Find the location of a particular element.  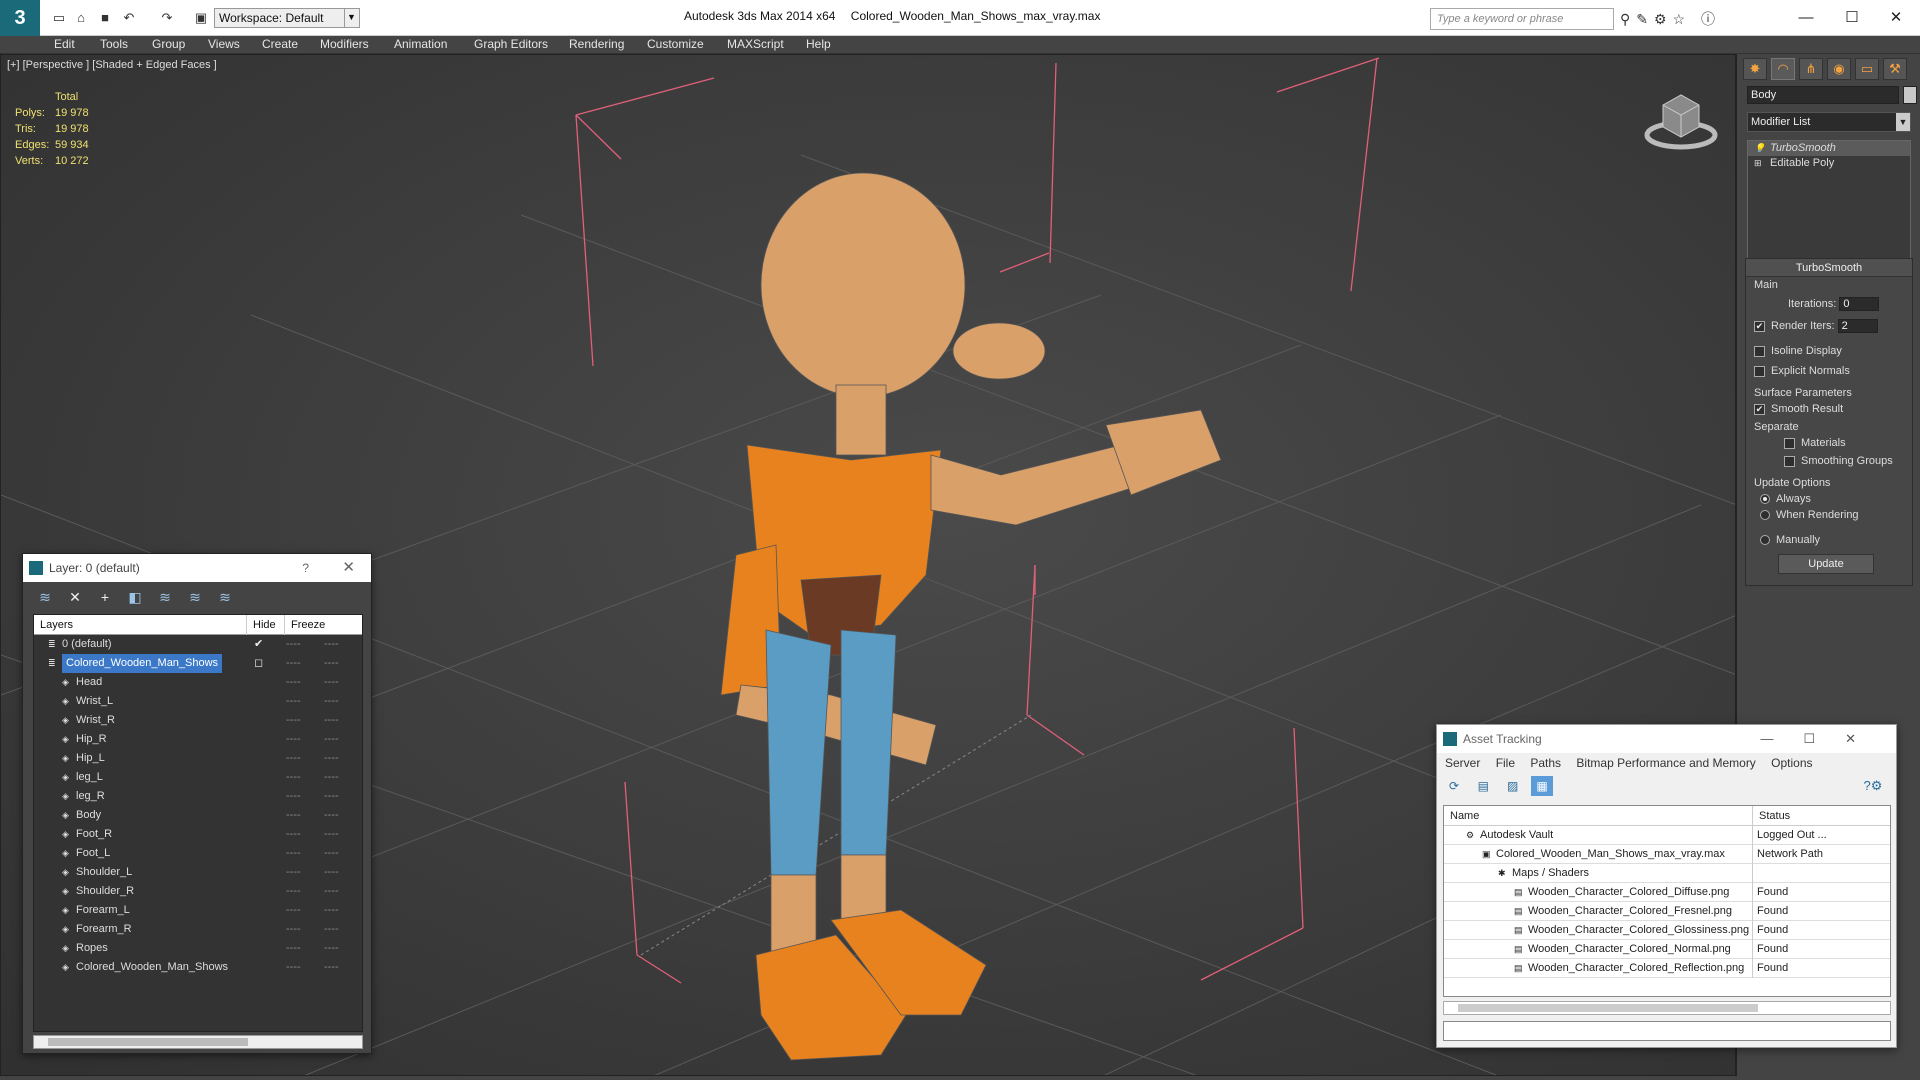

layer-row: ◈ Ropes ---- ---- is located at coordinates (198, 948).